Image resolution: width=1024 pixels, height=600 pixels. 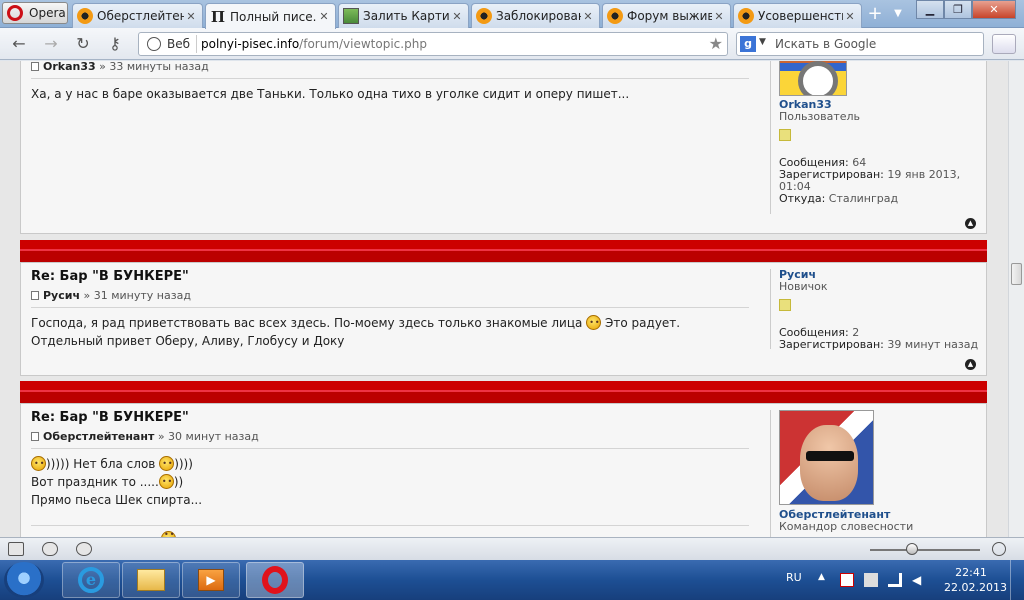 I want to click on customize-button, so click(x=1004, y=44).